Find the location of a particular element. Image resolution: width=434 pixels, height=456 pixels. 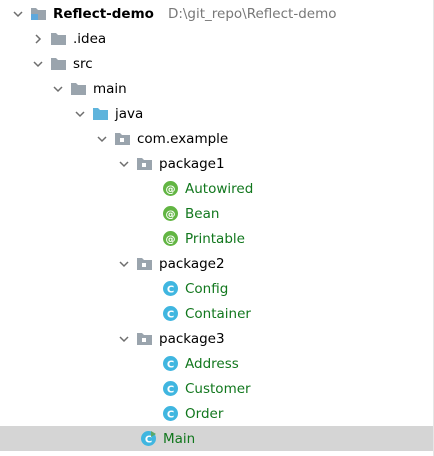

tree-node-autowired: @ Autowired is located at coordinates (217, 188).